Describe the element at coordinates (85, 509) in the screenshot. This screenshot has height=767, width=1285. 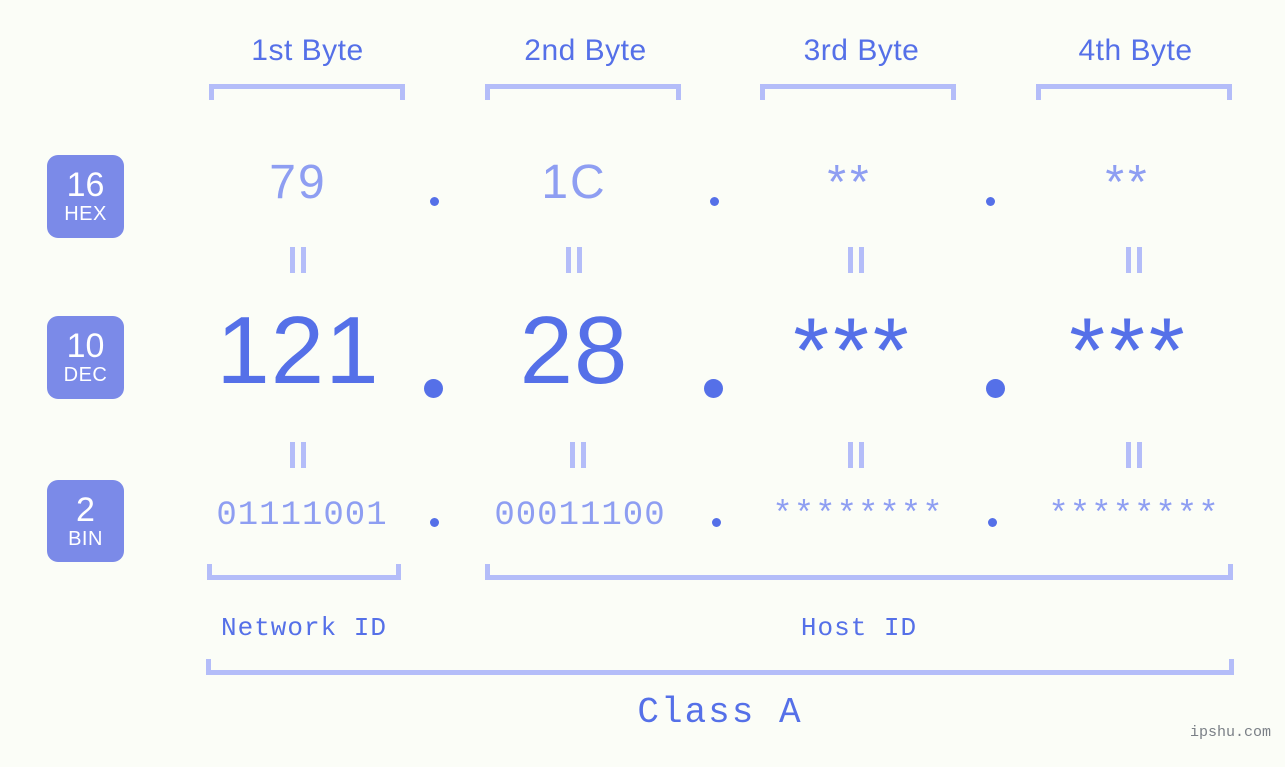
I see `base-badge-bin-number: 2` at that location.